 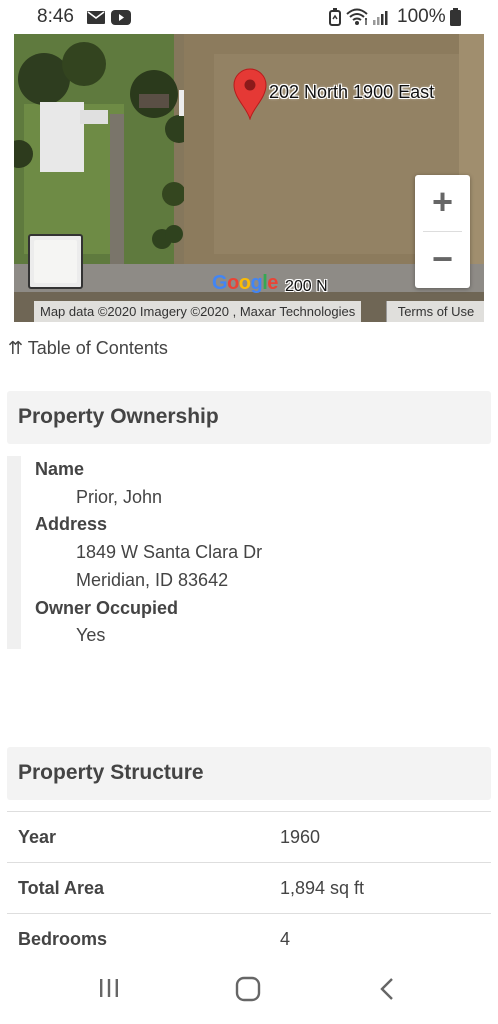 I want to click on road-label: 200 N, so click(x=306, y=286).